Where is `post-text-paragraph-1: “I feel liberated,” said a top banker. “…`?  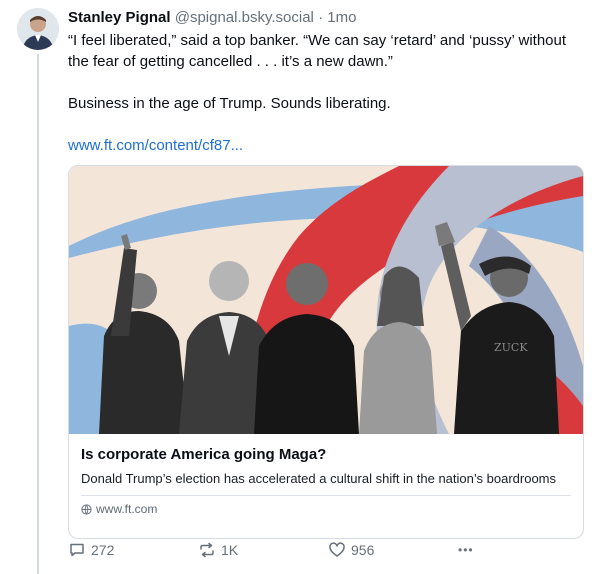 post-text-paragraph-1: “I feel liberated,” said a top banker. “… is located at coordinates (317, 51).